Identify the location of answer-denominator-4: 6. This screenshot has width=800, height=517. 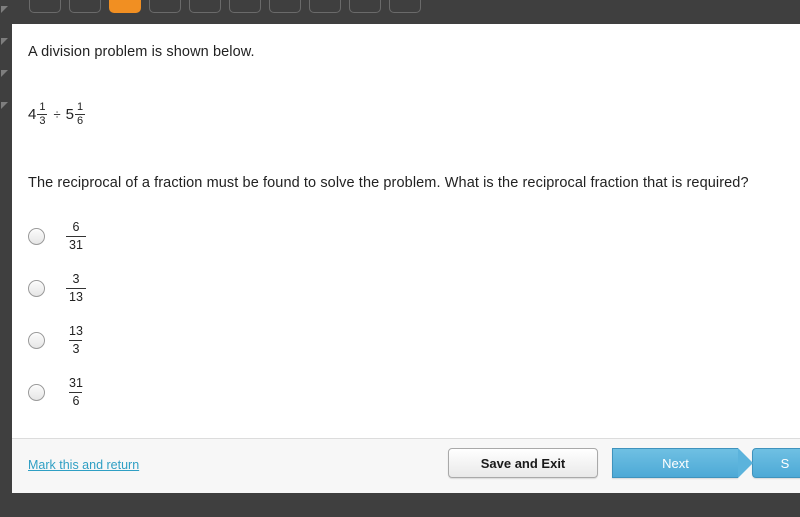
(76, 399).